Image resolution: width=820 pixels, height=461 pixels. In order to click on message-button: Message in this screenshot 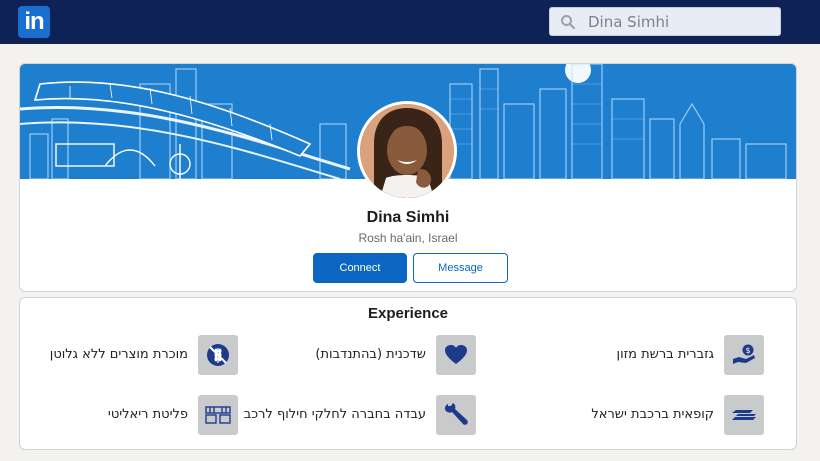, I will do `click(460, 268)`.